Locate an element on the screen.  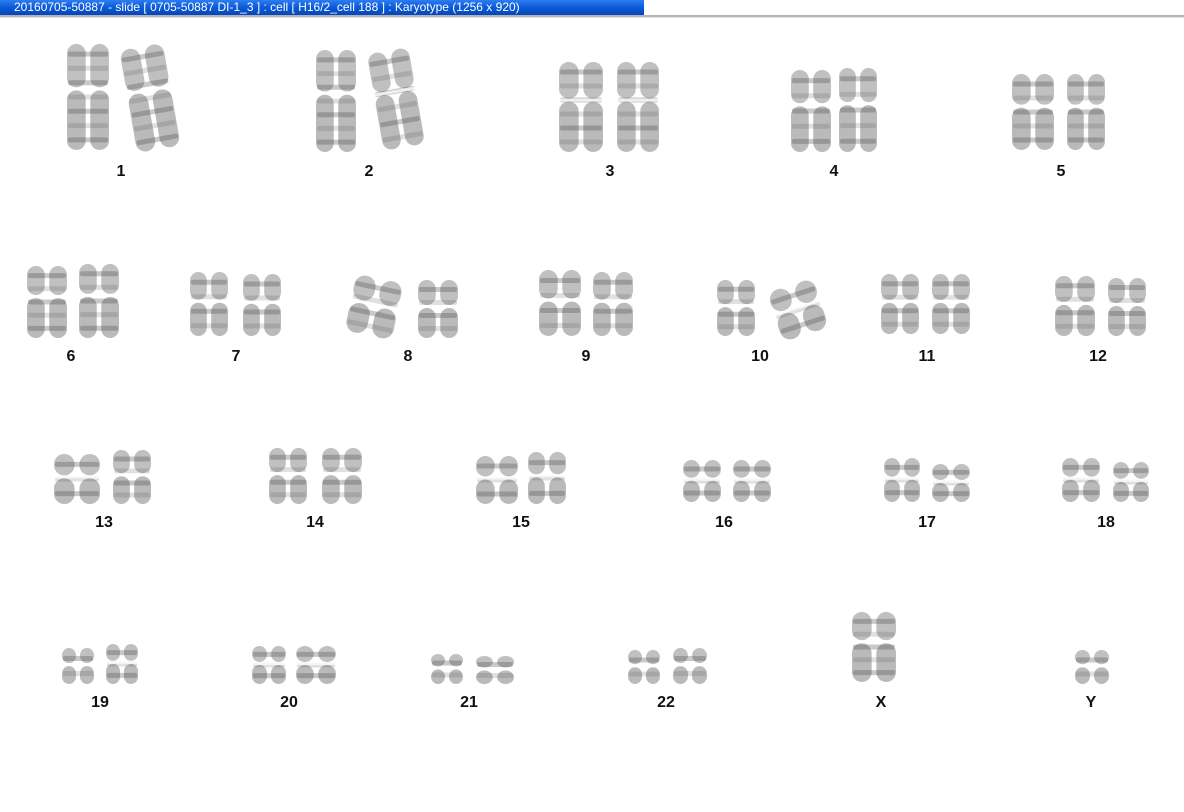
chromosome-label: X is located at coordinates (881, 702).